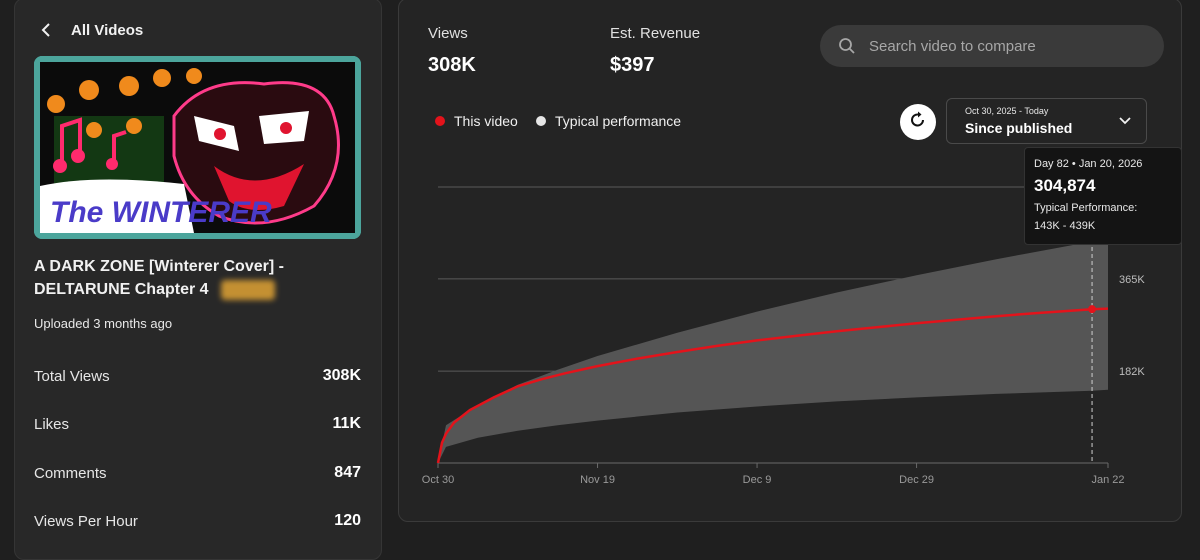 This screenshot has height=560, width=1200. Describe the element at coordinates (1132, 280) in the screenshot. I see `y-tick-label: 365K` at that location.